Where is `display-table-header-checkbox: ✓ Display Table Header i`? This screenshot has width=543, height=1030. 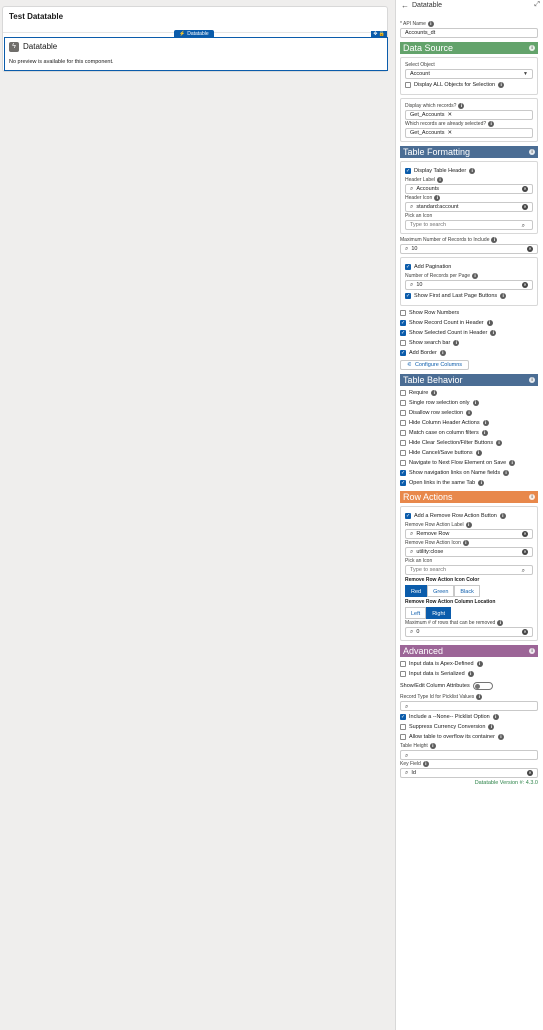 display-table-header-checkbox: ✓ Display Table Header i is located at coordinates (469, 171).